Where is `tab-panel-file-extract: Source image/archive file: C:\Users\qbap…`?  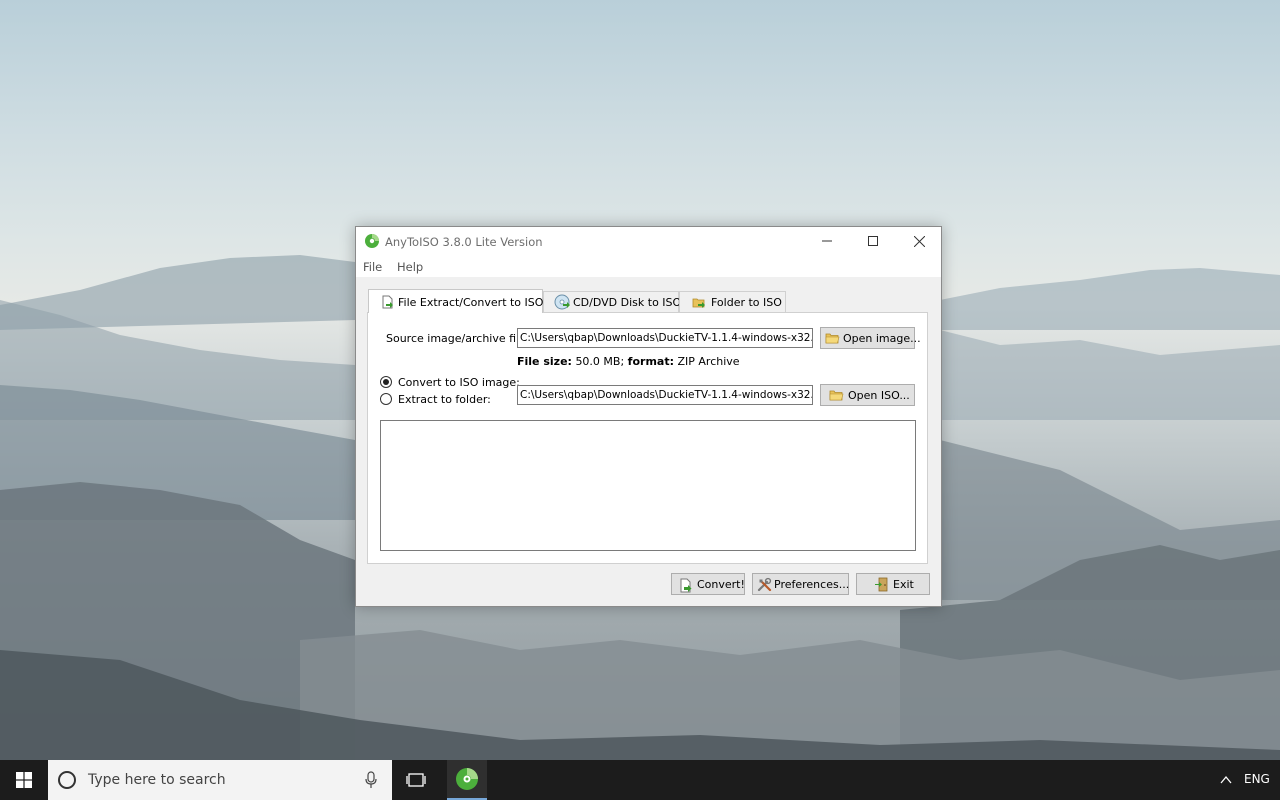 tab-panel-file-extract: Source image/archive file: C:\Users\qbap… is located at coordinates (647, 438).